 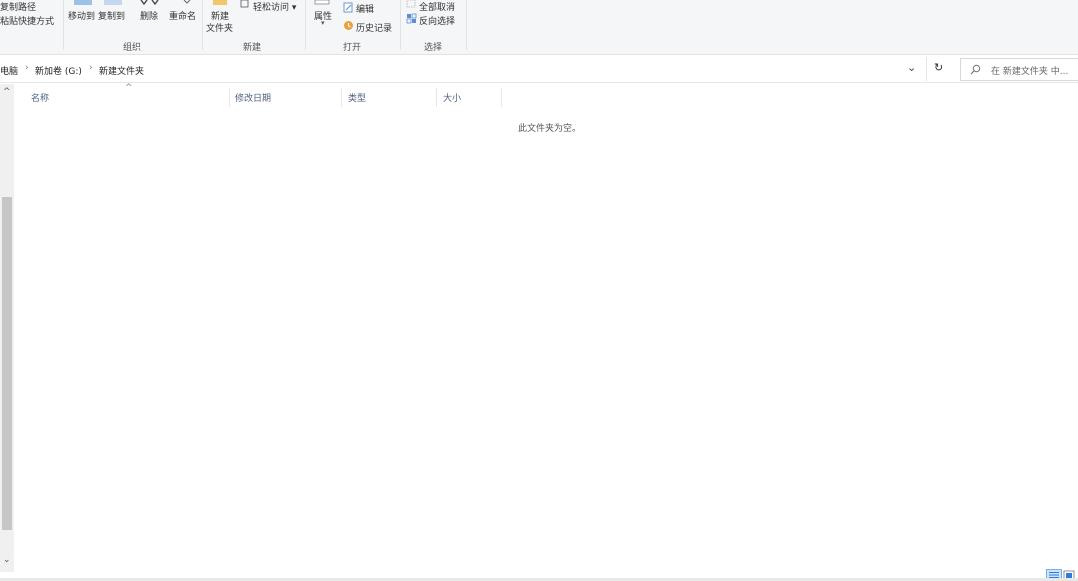 I want to click on edit-button: 编辑, so click(x=365, y=8).